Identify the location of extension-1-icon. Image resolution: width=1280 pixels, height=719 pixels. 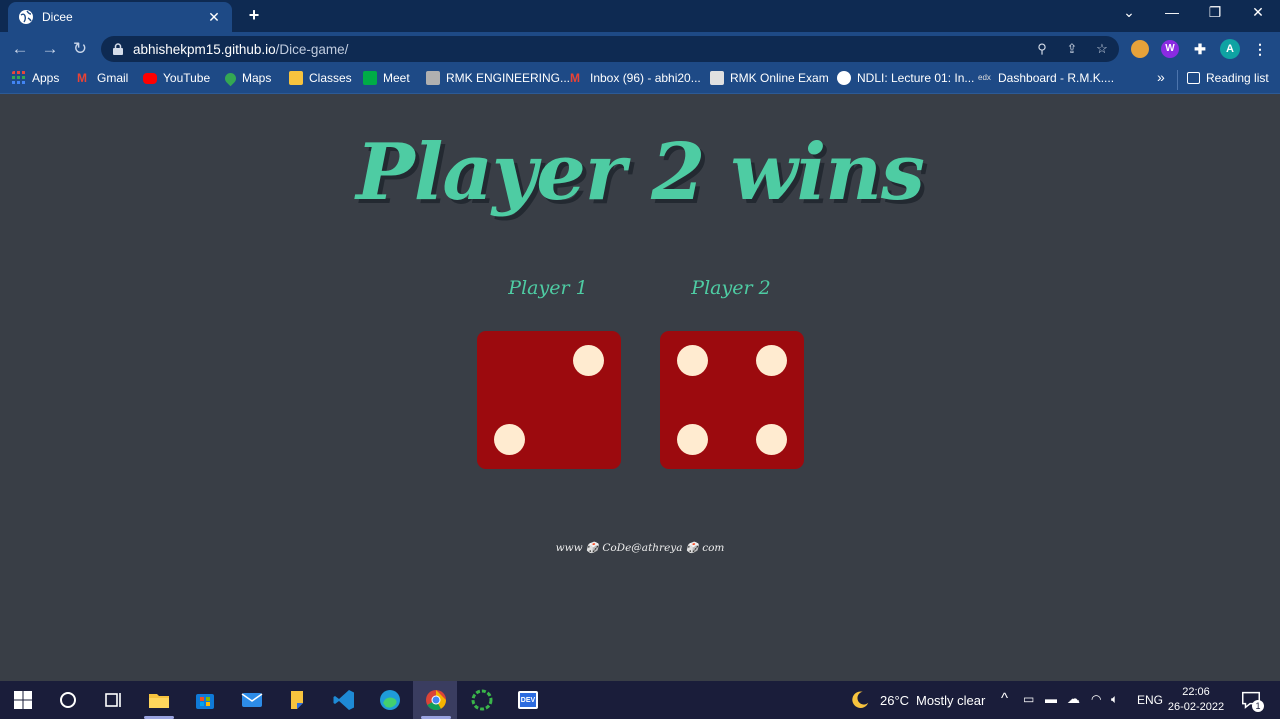
(1140, 49).